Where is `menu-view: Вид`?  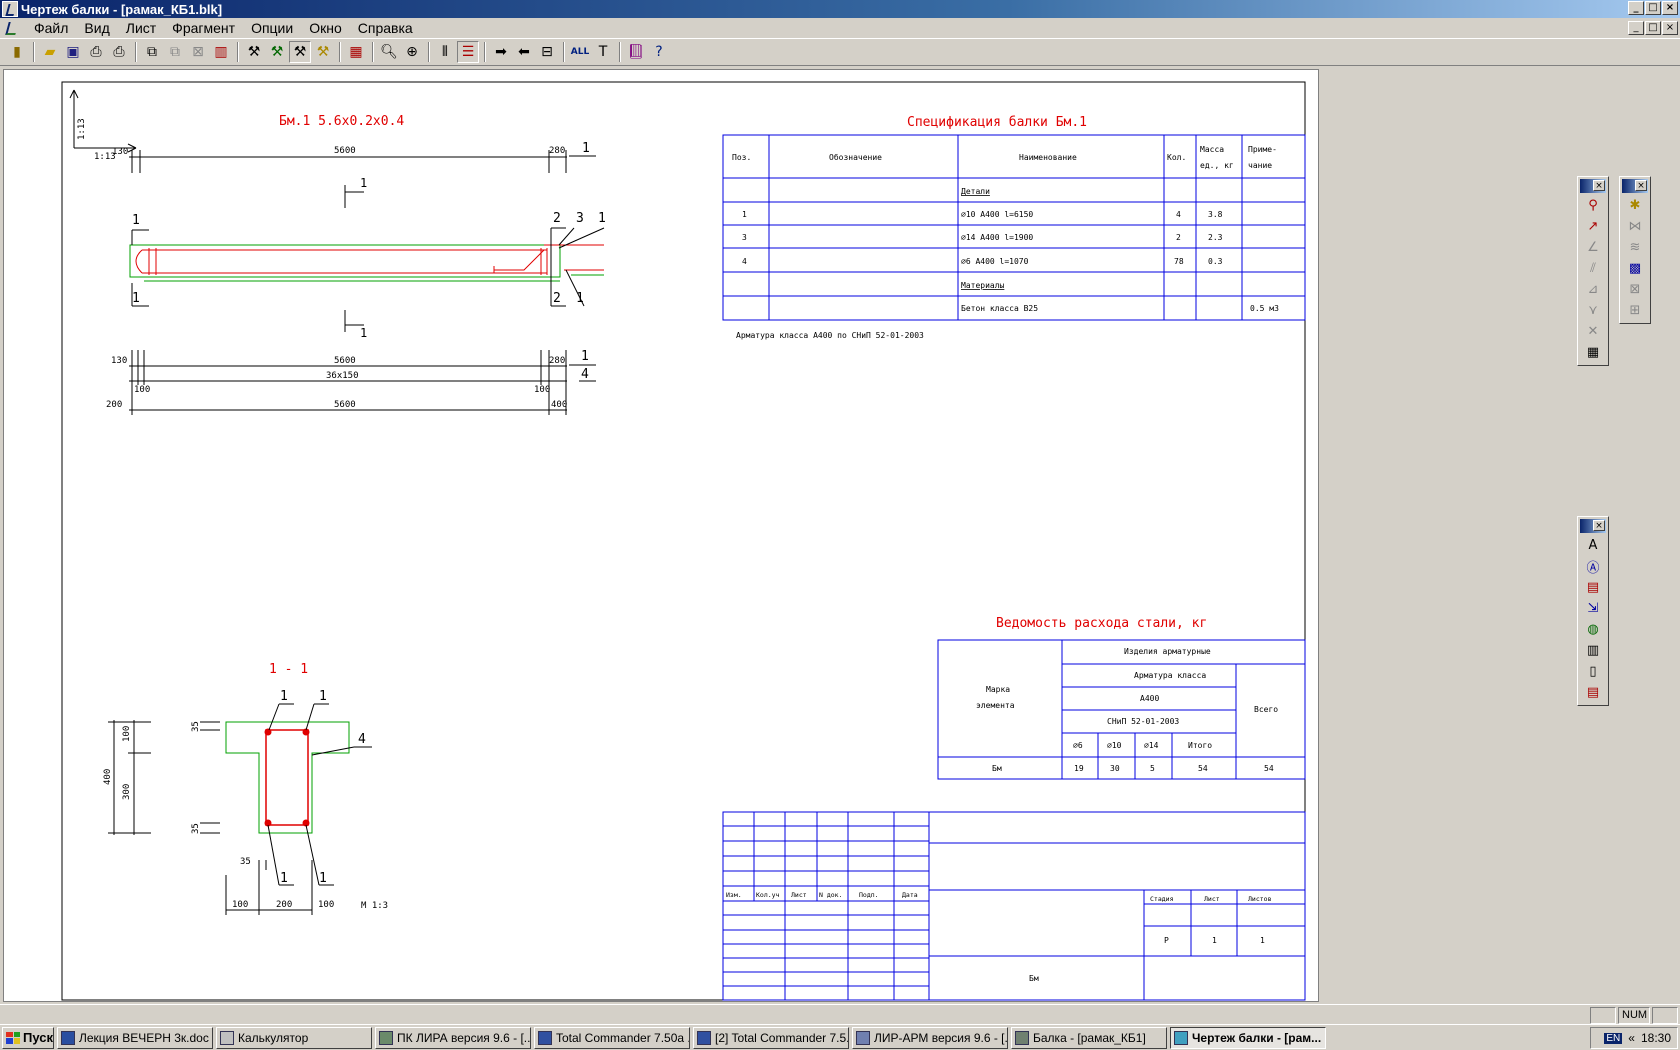 menu-view: Вид is located at coordinates (96, 28).